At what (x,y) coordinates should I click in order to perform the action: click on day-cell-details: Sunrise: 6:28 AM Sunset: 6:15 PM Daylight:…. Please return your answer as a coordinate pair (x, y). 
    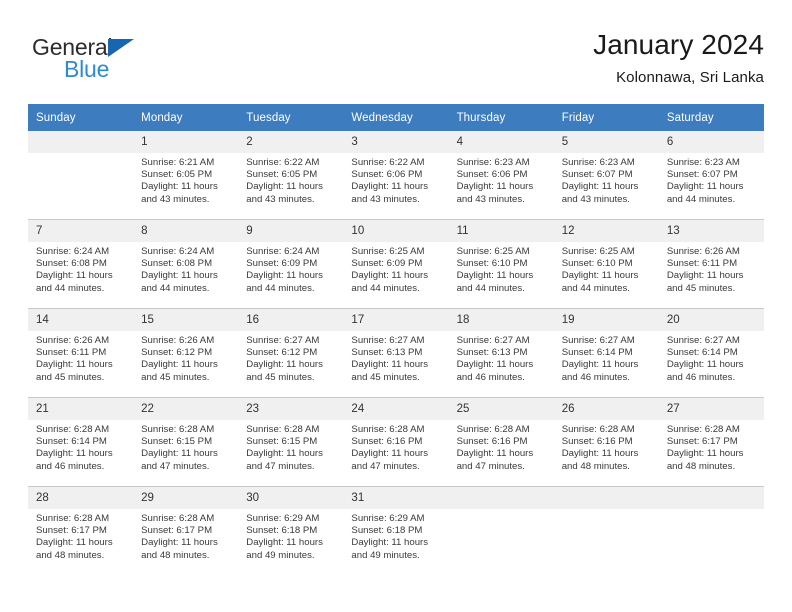
    Looking at the image, I should click on (185, 446).